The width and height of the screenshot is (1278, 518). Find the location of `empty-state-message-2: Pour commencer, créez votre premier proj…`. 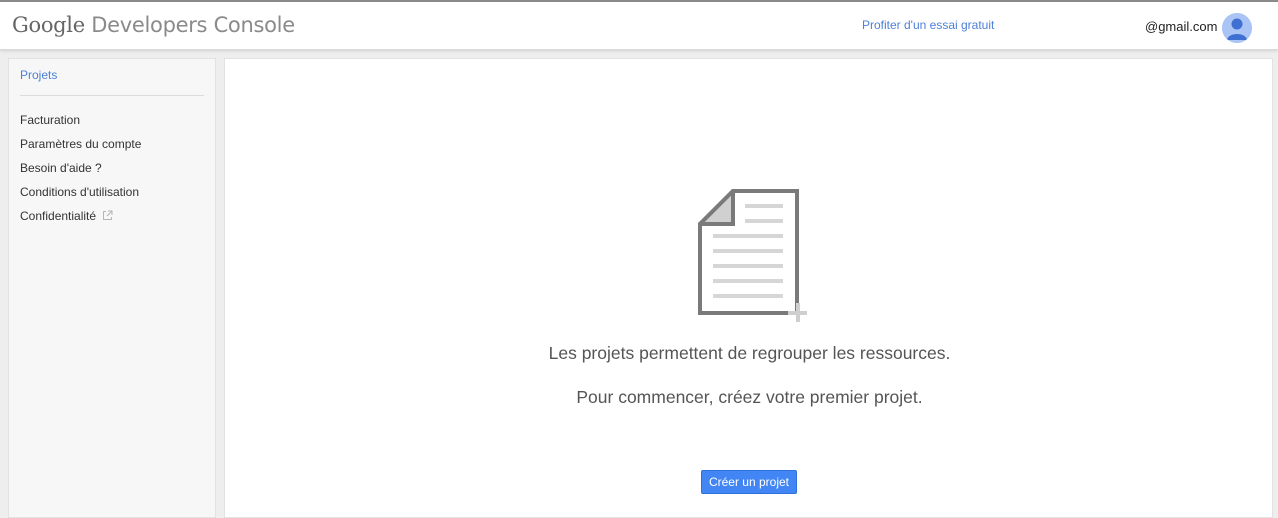

empty-state-message-2: Pour commencer, créez votre premier proj… is located at coordinates (749, 397).